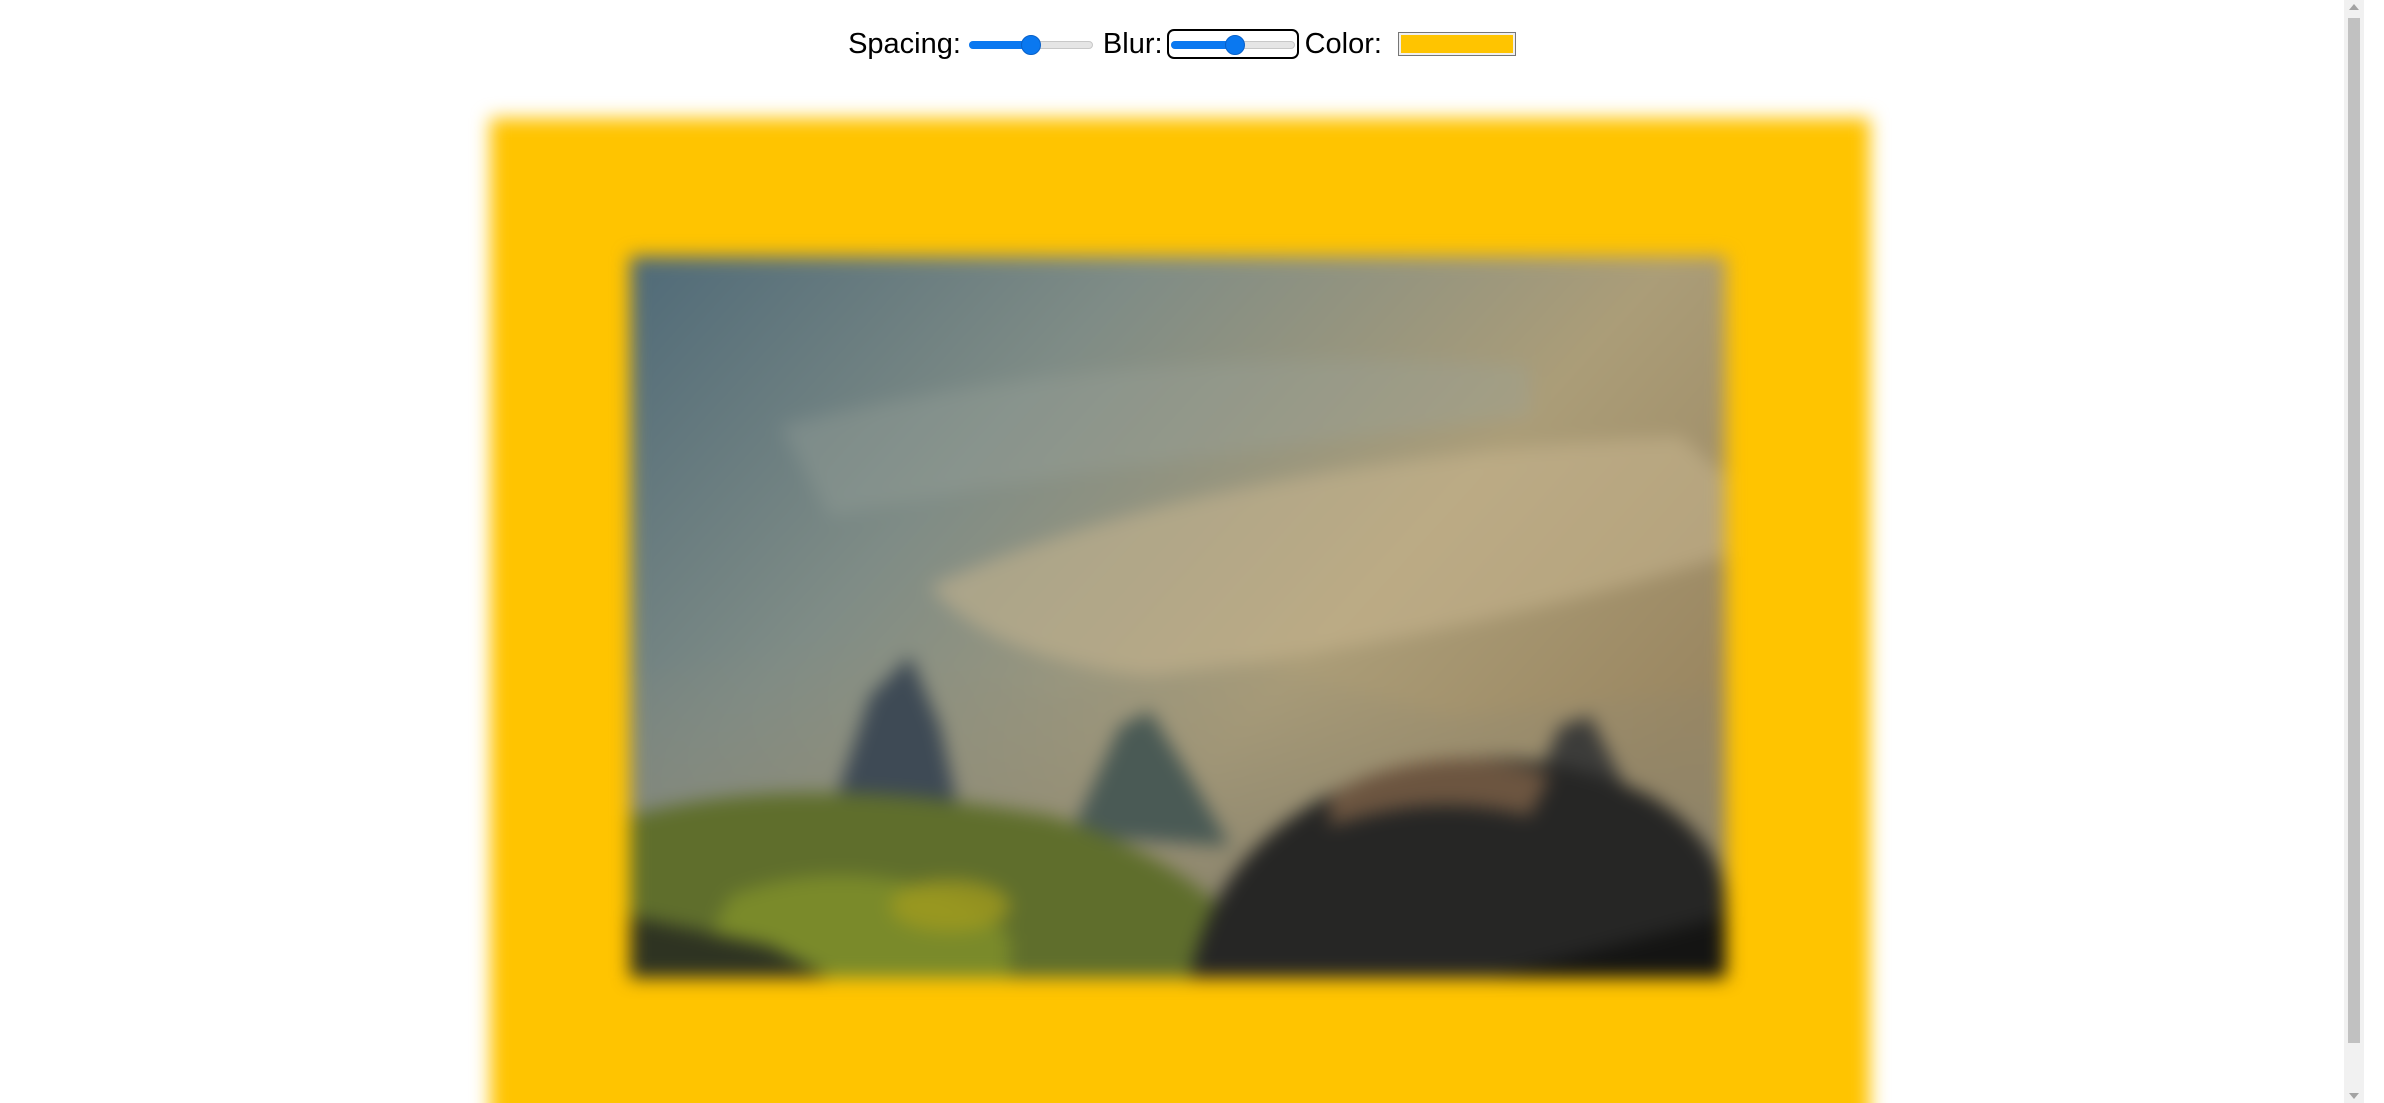 Image resolution: width=2384 pixels, height=1103 pixels. I want to click on blur-label: Blur:, so click(1132, 43).